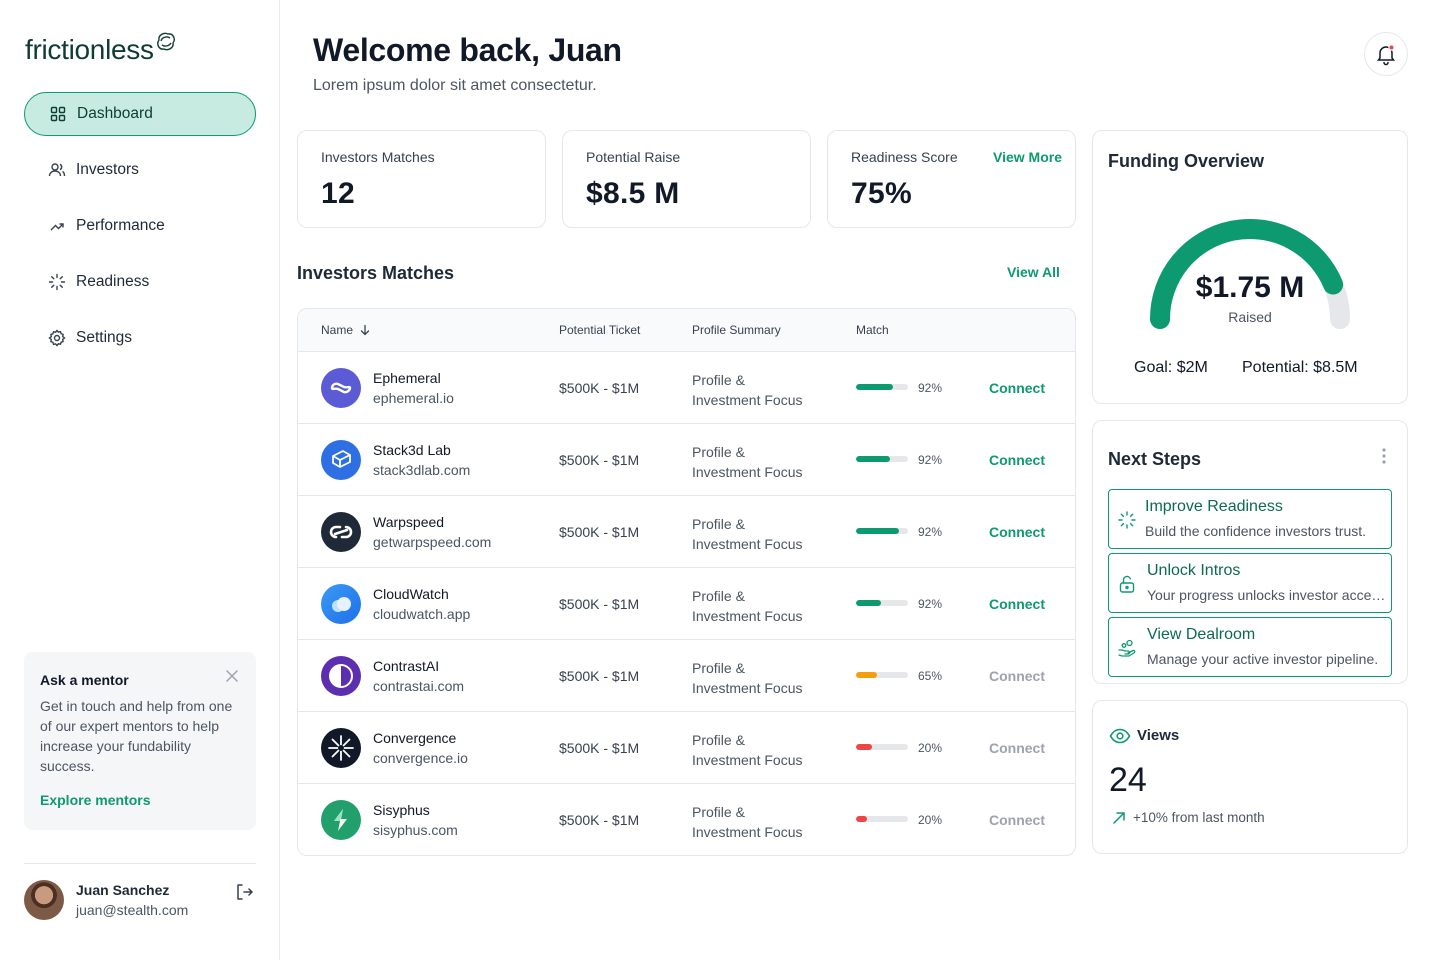 The width and height of the screenshot is (1441, 960). Describe the element at coordinates (338, 193) in the screenshot. I see `stat-value: 12` at that location.